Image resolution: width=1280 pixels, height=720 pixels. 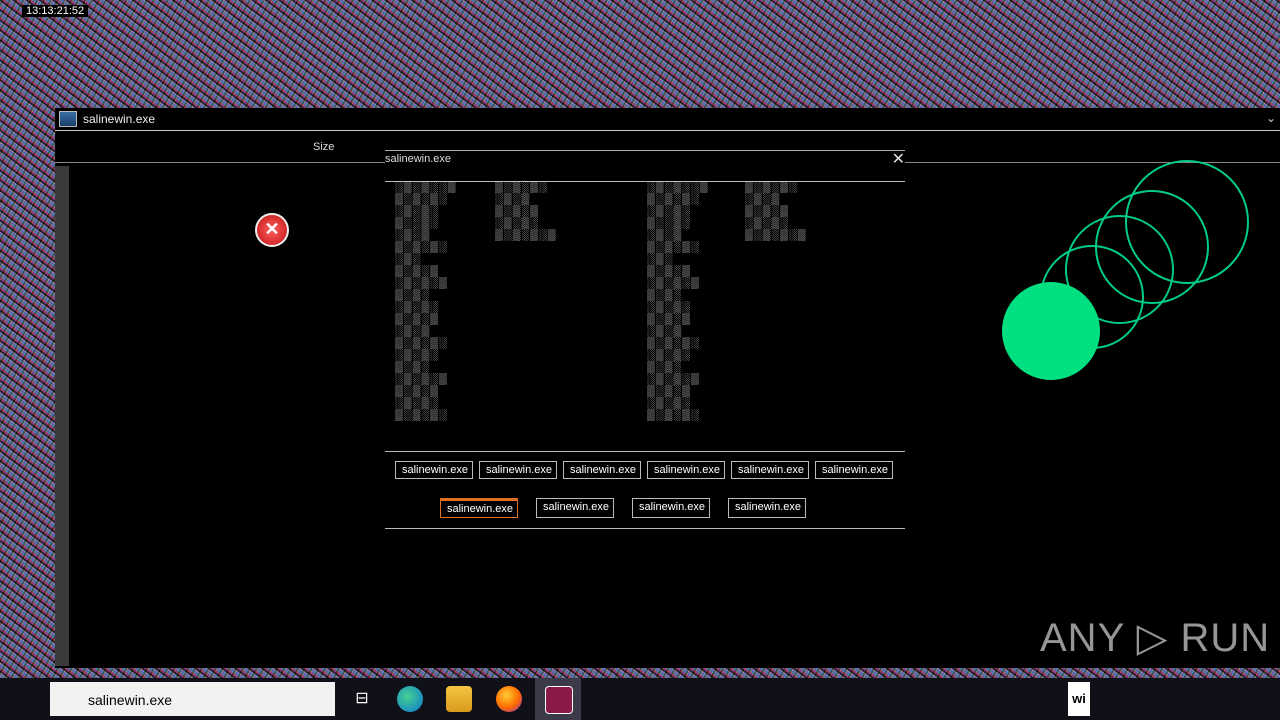 I want to click on dialog-button-selected: salinewin.exe, so click(x=479, y=508).